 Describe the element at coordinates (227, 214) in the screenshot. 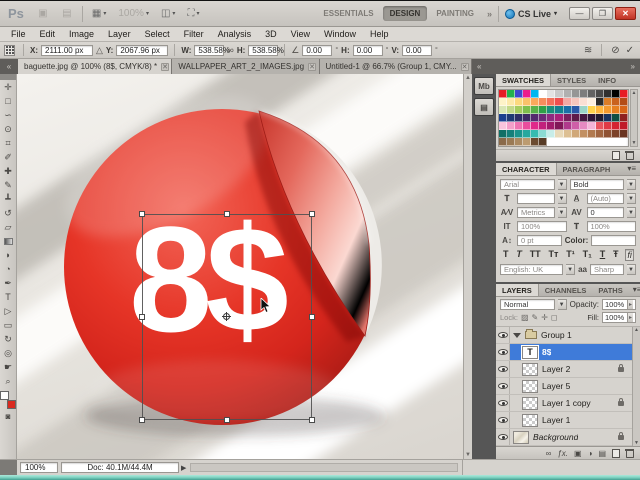

I see `transform-handle-top-middle` at that location.